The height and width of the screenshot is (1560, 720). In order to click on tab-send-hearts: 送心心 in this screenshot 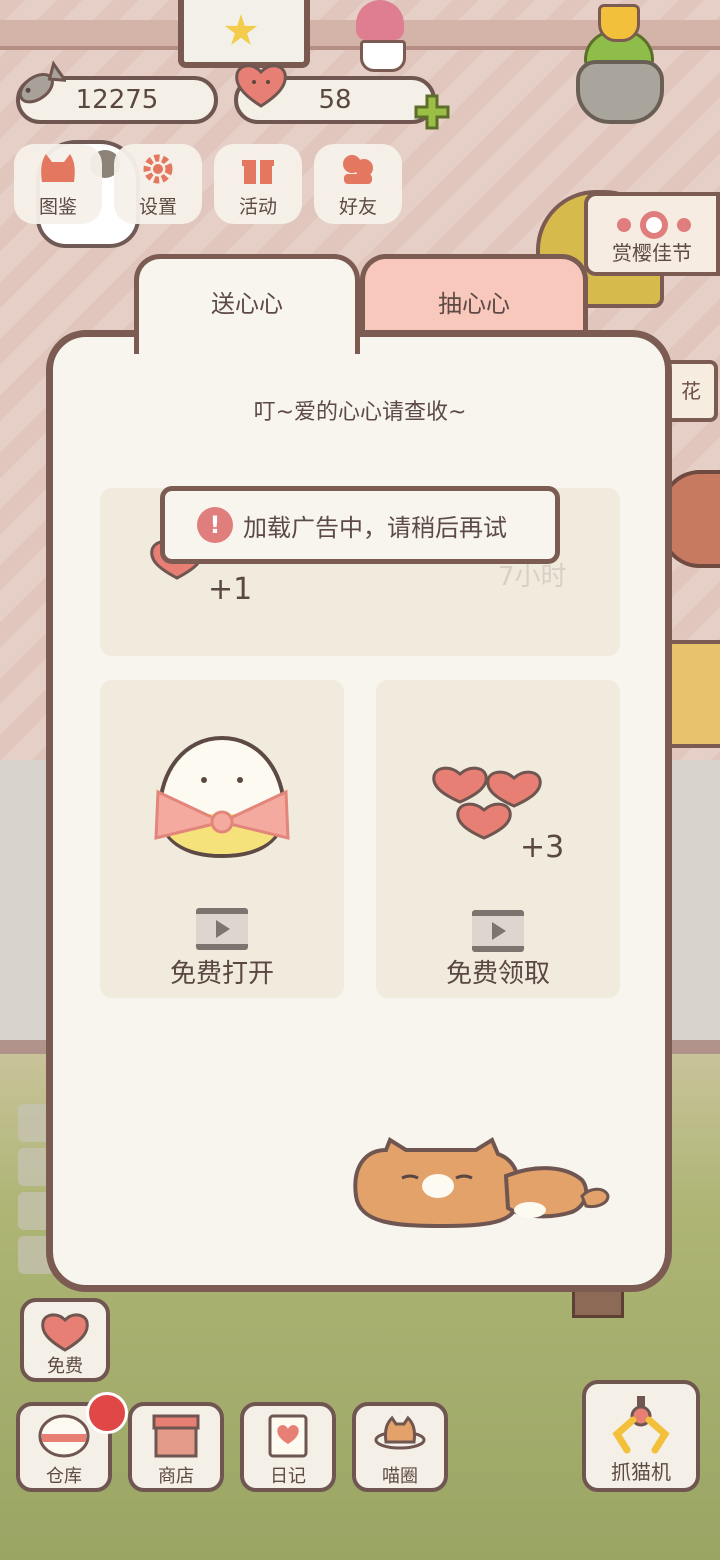, I will do `click(247, 304)`.